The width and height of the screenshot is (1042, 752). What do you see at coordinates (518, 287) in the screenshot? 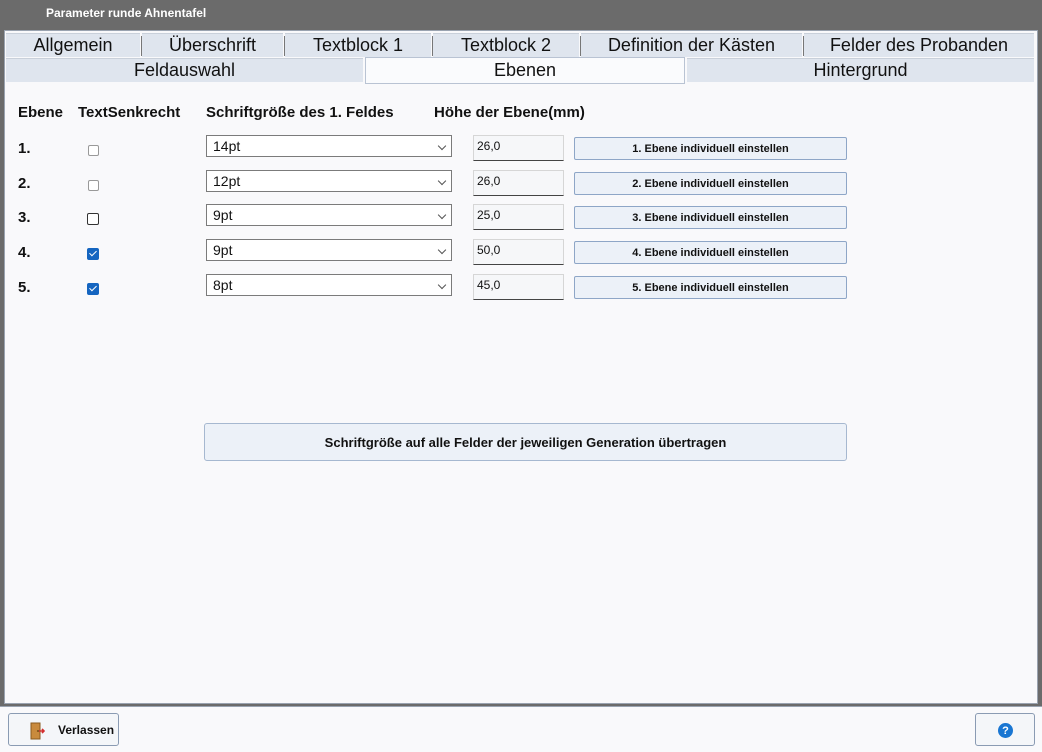
I see `height-input: 45,0` at bounding box center [518, 287].